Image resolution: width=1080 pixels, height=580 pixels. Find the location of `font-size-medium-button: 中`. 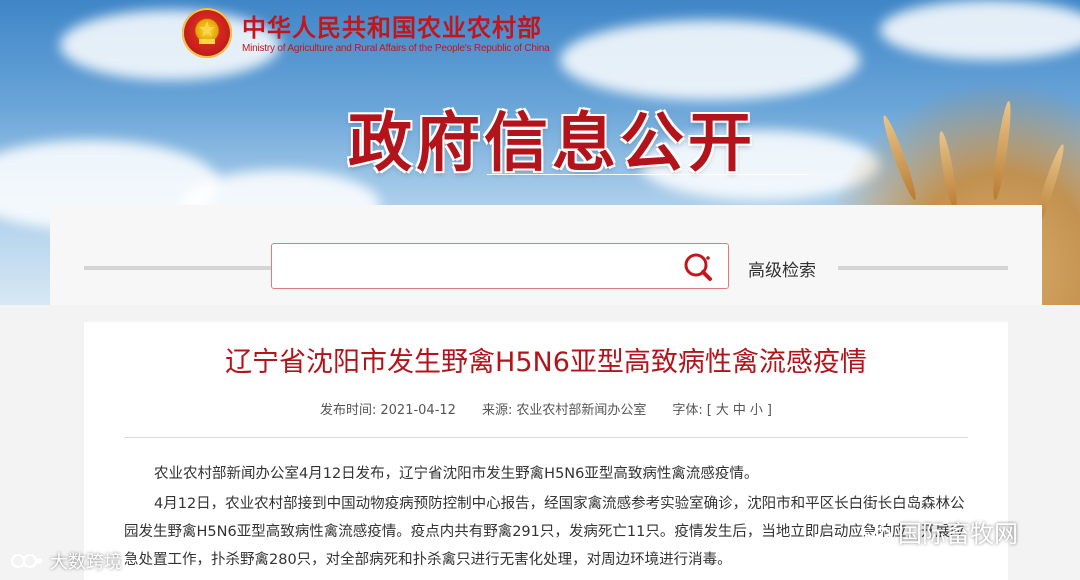

font-size-medium-button: 中 is located at coordinates (739, 410).